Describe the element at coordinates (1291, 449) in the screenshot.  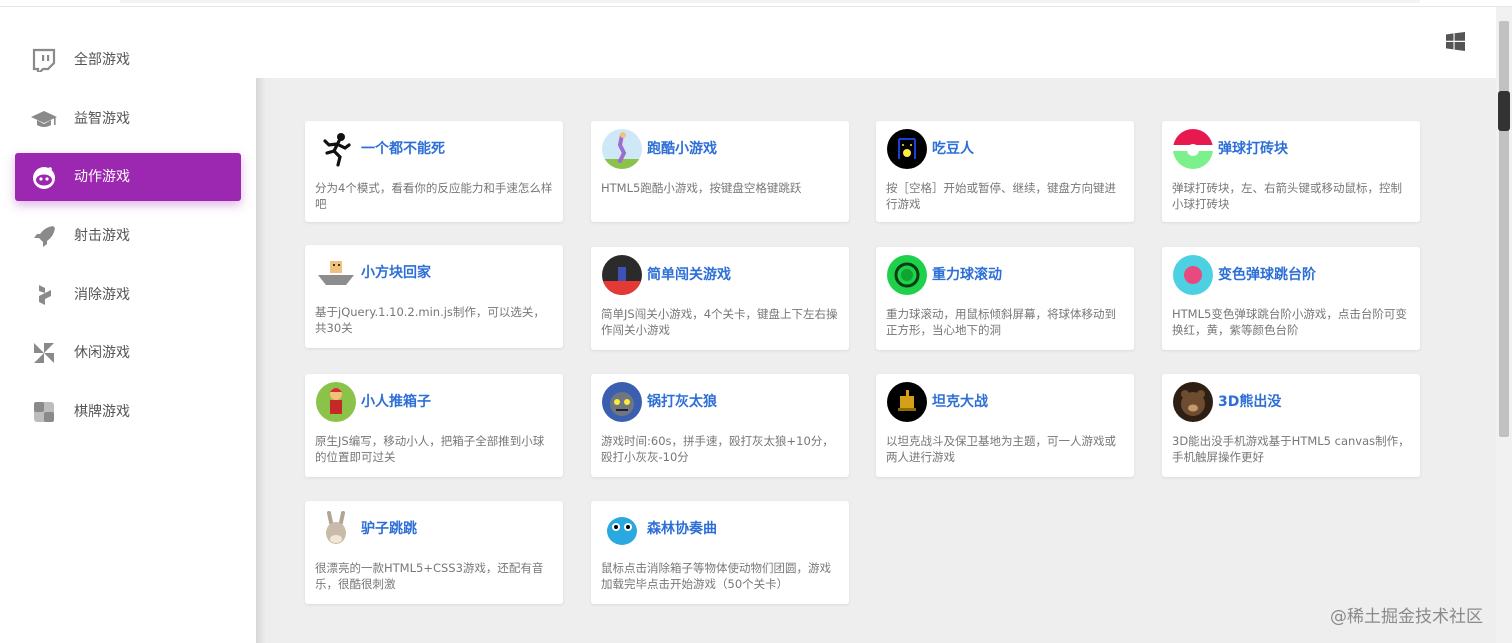
I see `game-description: 3D能出没手机游戏基于HTML5 canvas制作，手机触屏操作更好` at that location.